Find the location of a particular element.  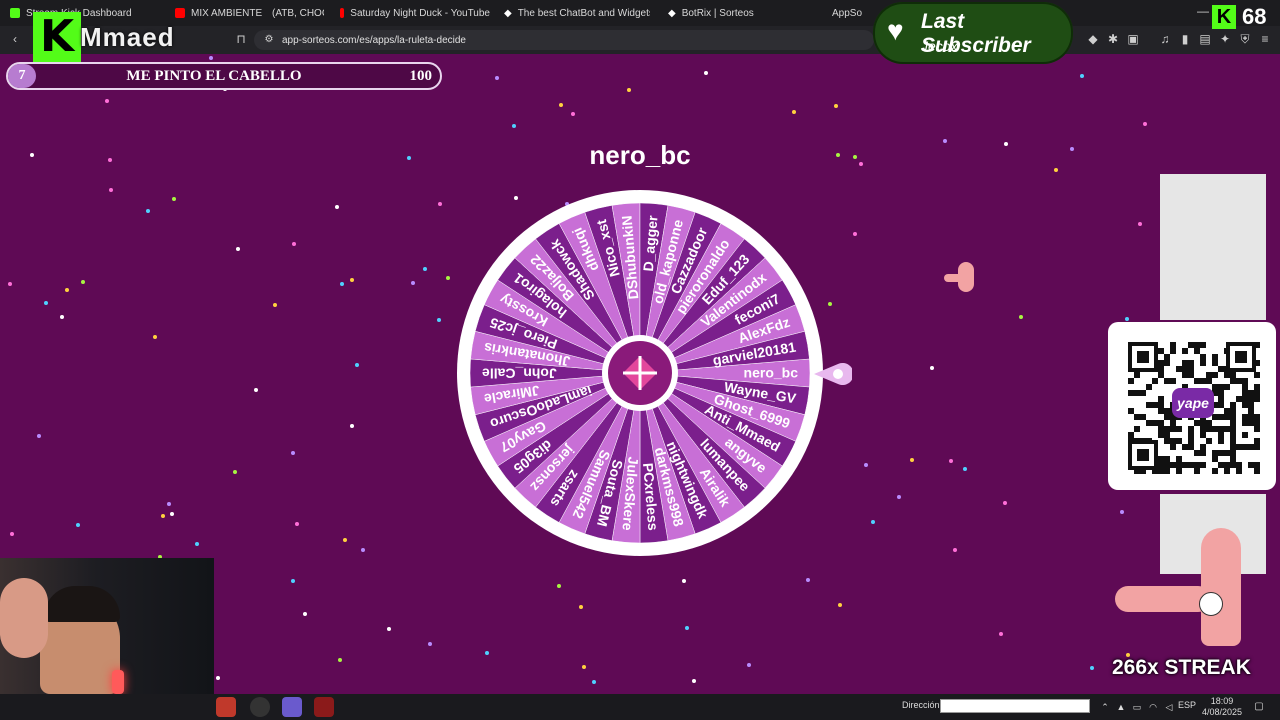

app-icon is located at coordinates (324, 707).